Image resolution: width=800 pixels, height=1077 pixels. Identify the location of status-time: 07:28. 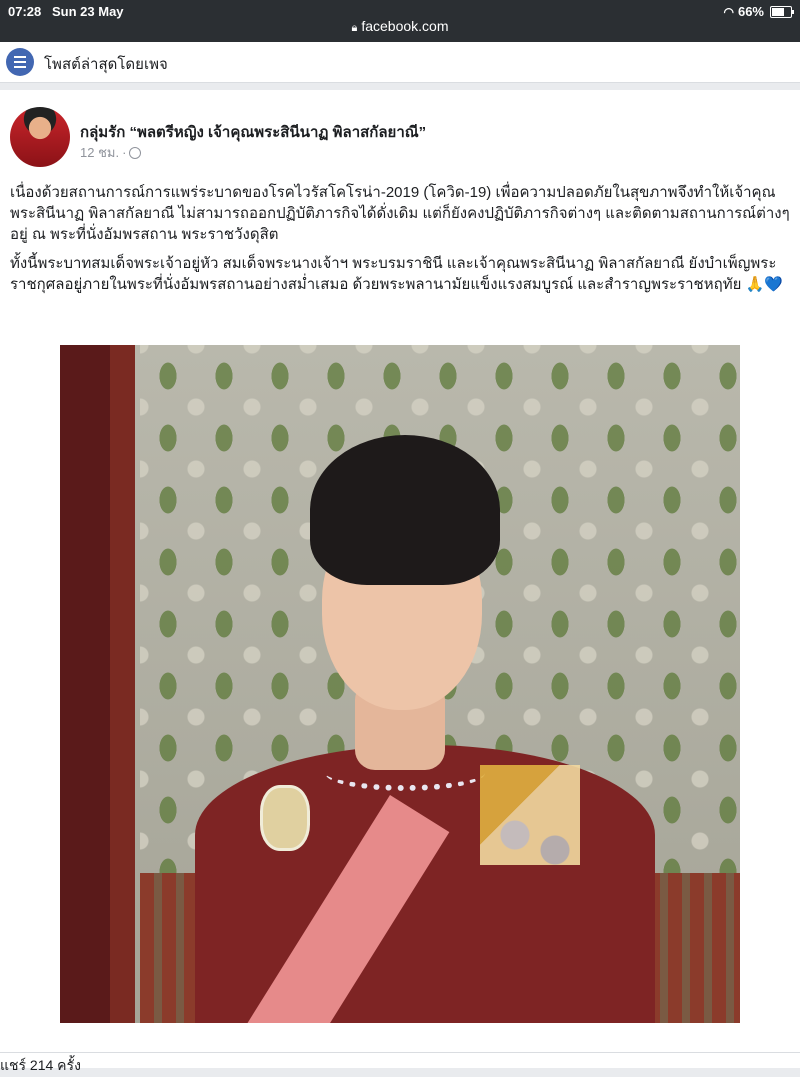
(25, 11).